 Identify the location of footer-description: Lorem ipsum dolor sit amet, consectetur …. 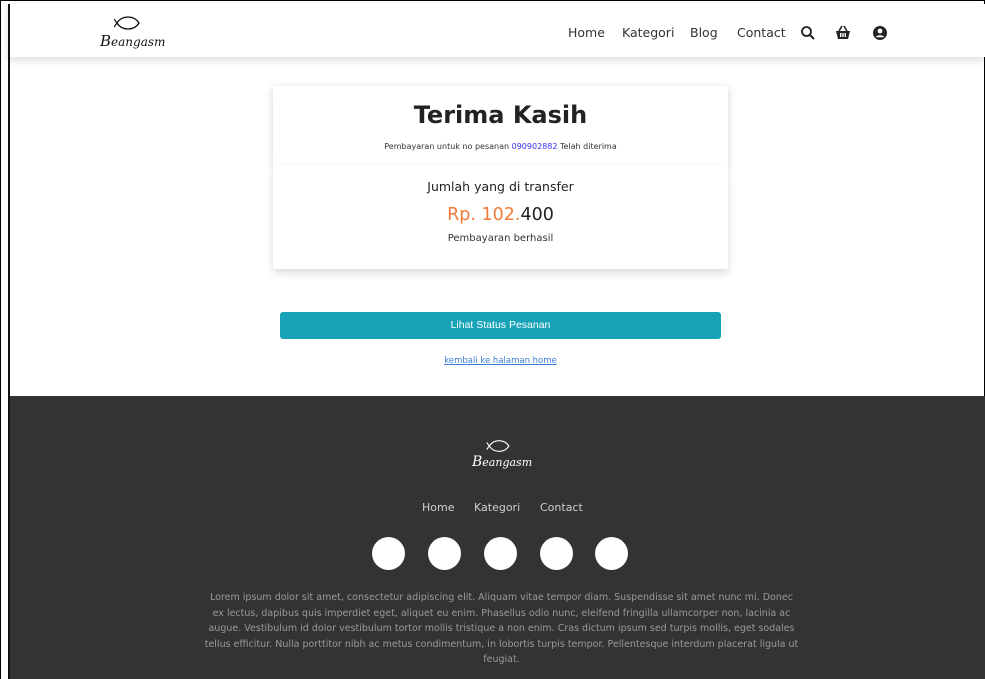
(501, 628).